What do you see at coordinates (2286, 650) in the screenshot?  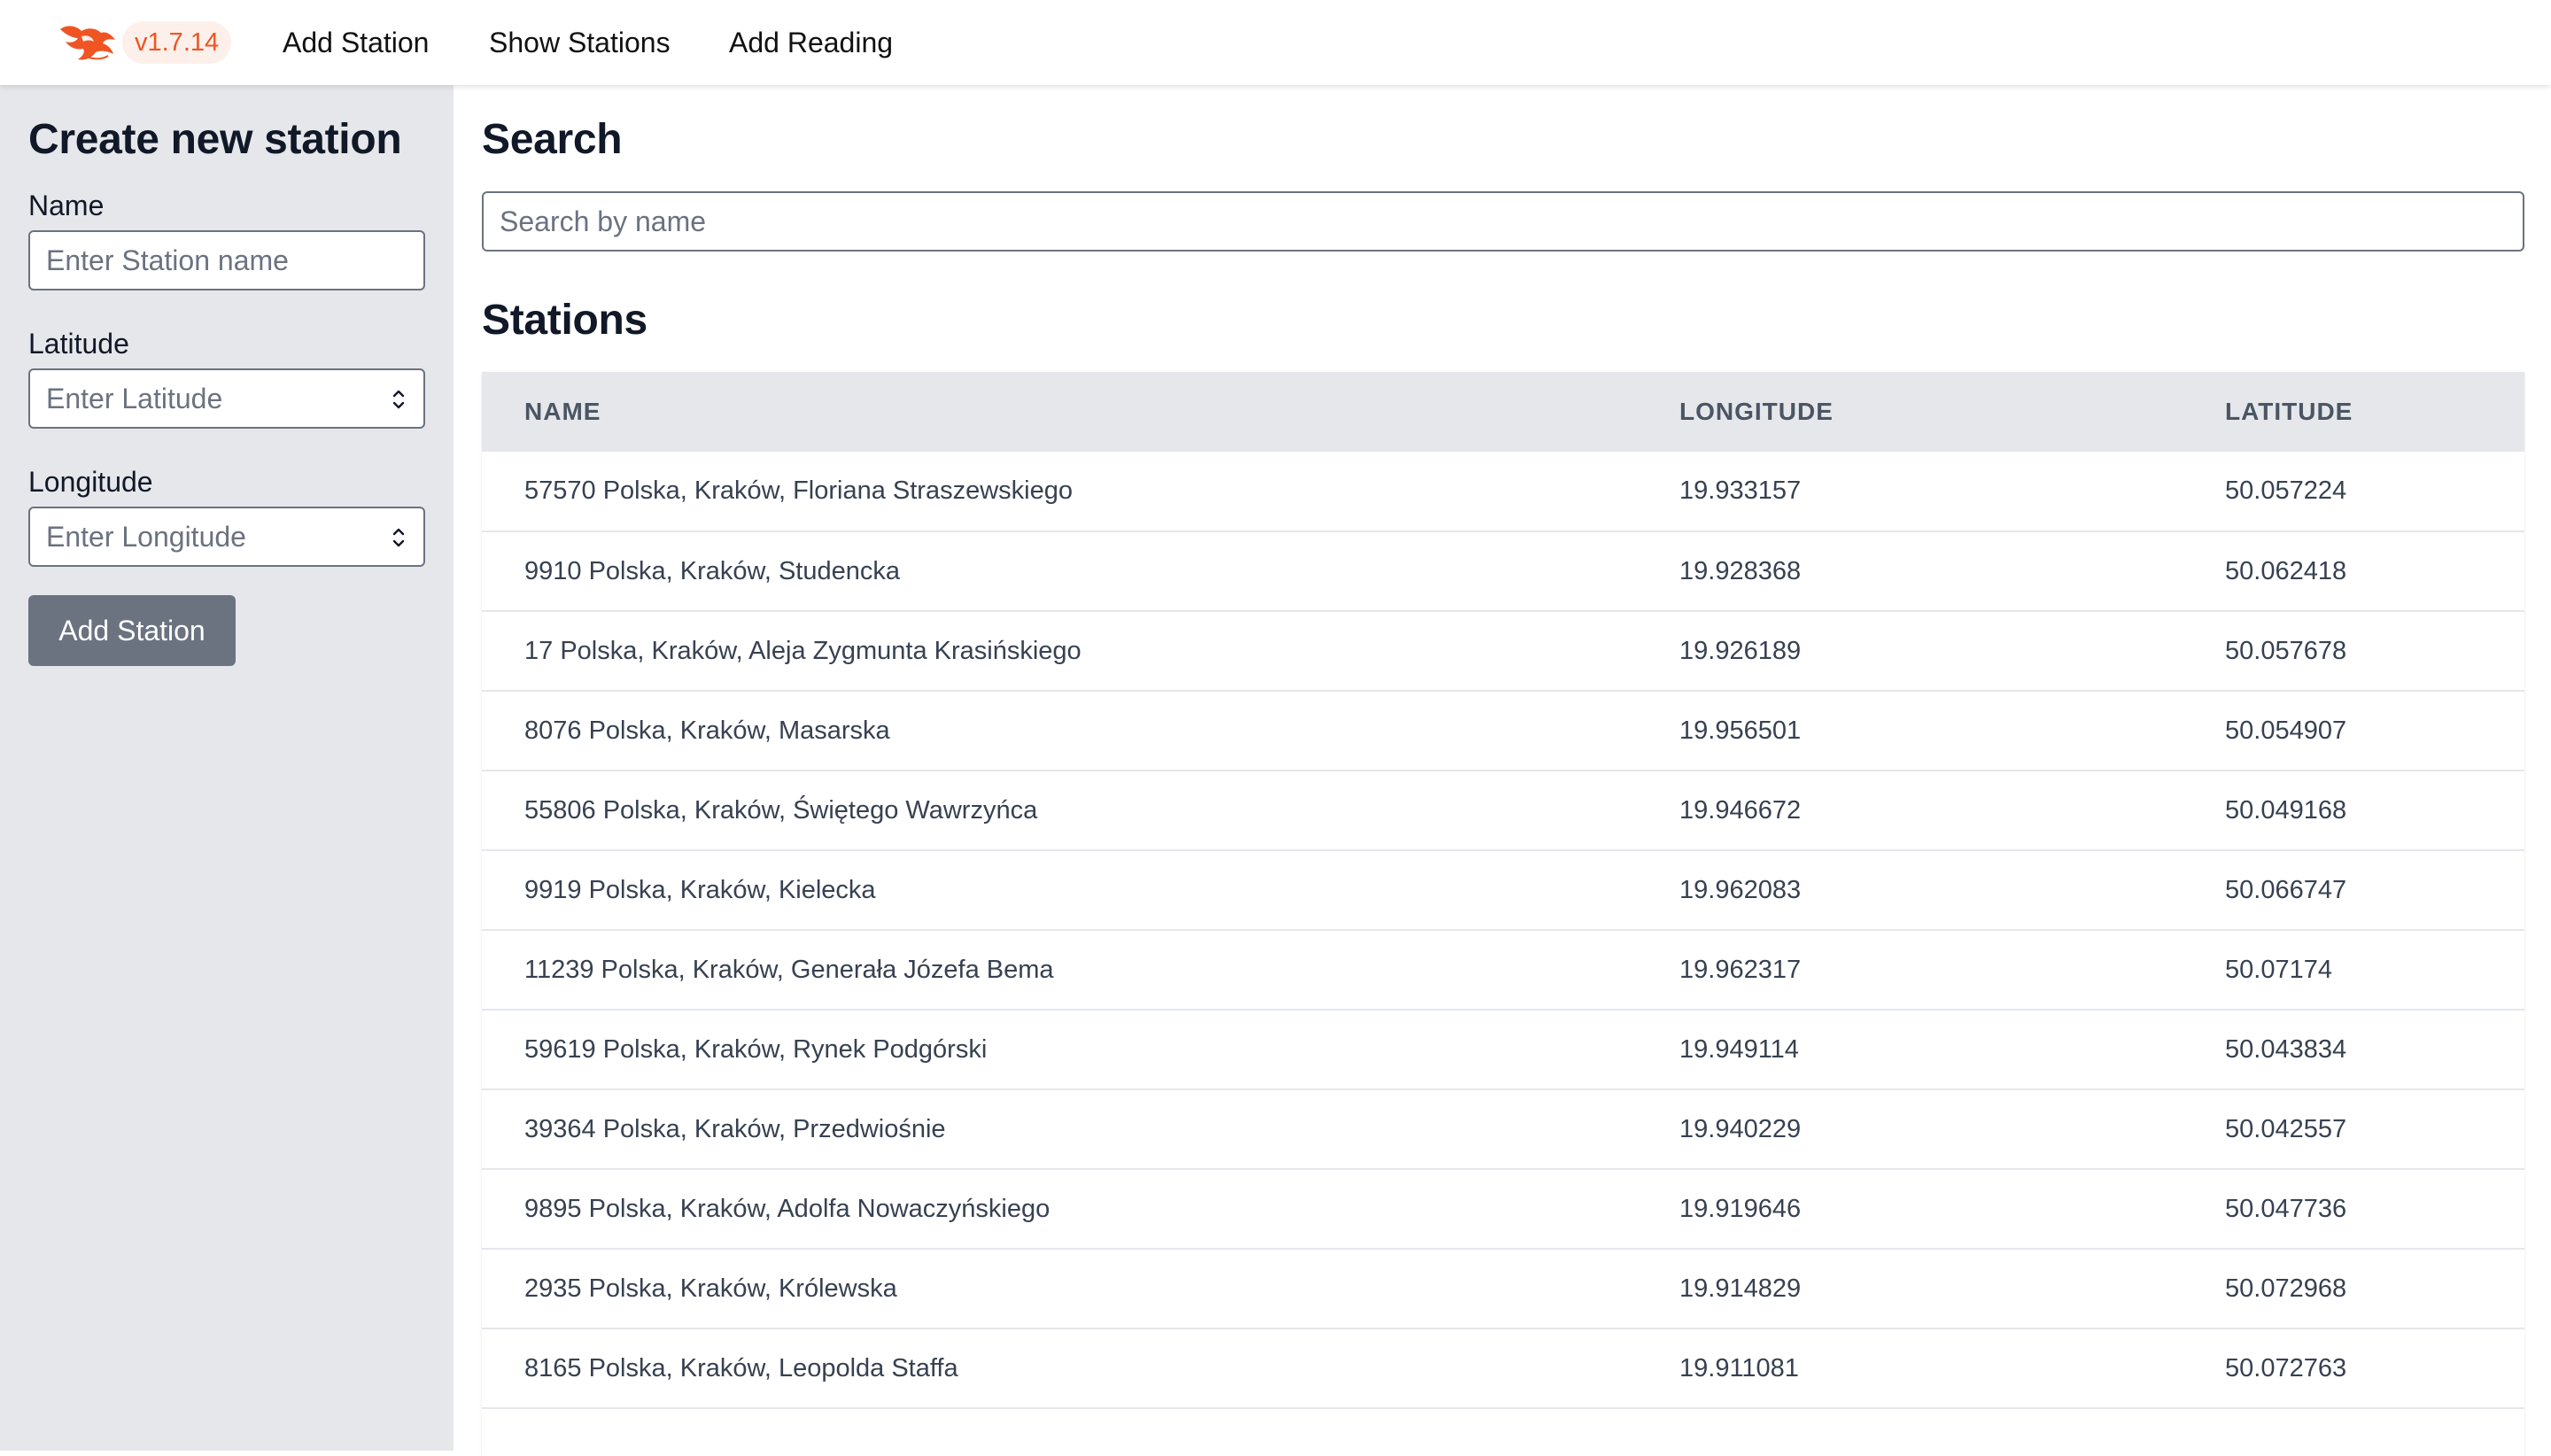 I see `latitude-cell: 50.057678` at bounding box center [2286, 650].